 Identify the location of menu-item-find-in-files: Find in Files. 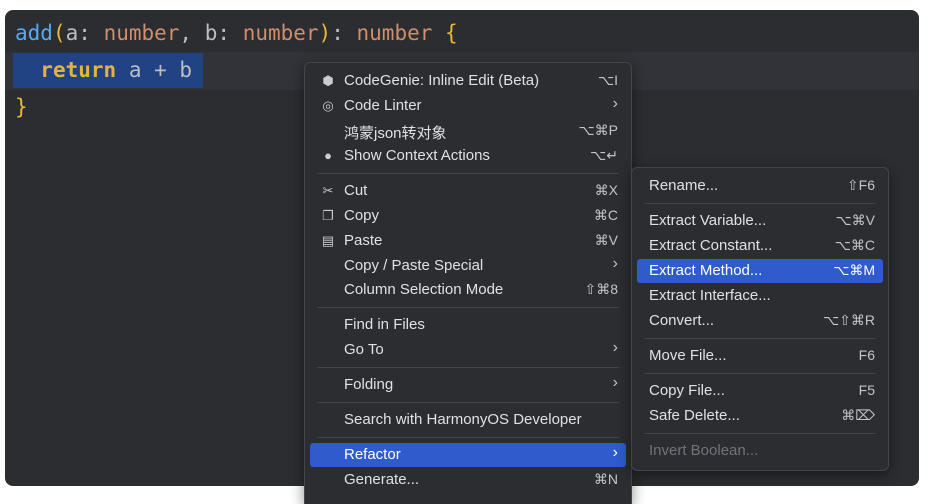
(468, 325).